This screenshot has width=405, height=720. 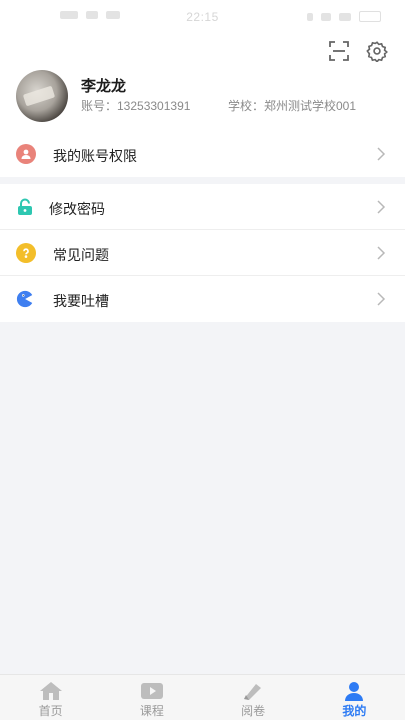 I want to click on tab-label: 课程, so click(x=151, y=711).